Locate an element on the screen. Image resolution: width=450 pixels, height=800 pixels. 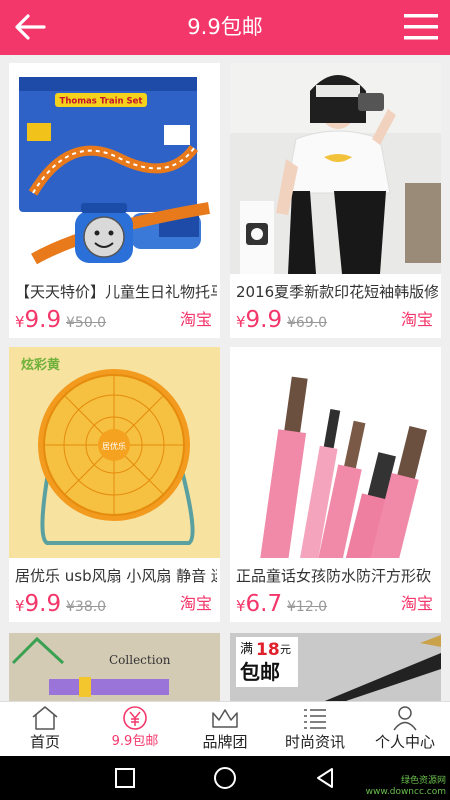
product-image-train: Thomas Train Set is located at coordinates (114, 168).